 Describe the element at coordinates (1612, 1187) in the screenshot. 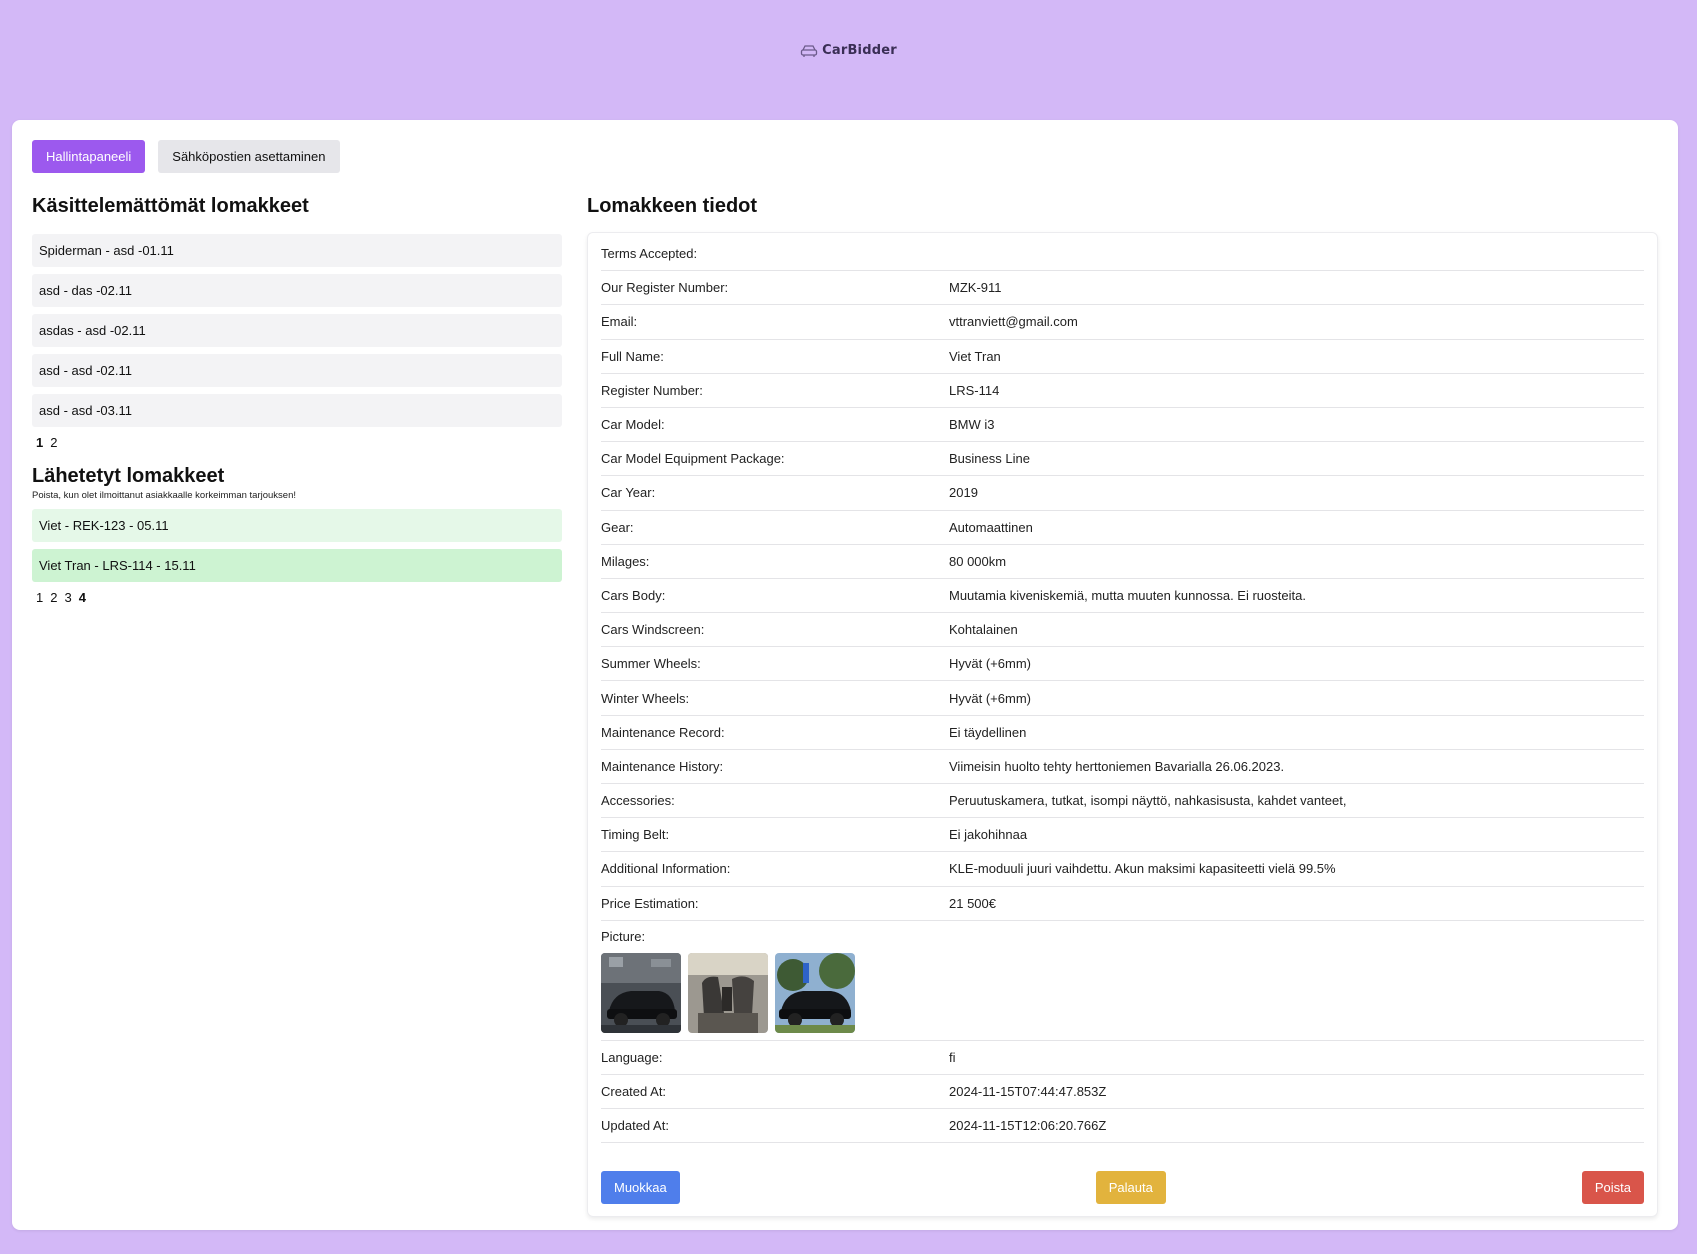

I see `delete-button: Poista` at that location.